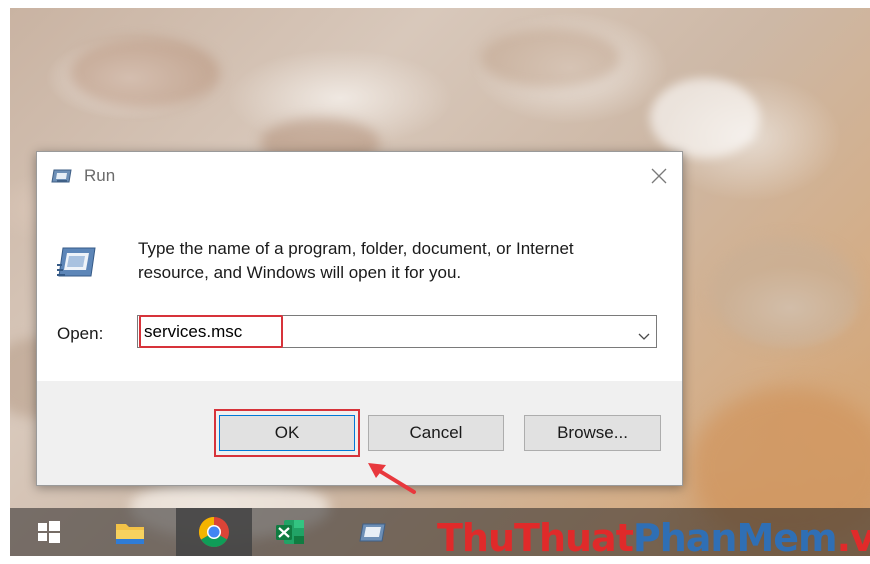  I want to click on pointer-arrow-icon, so click(392, 478).